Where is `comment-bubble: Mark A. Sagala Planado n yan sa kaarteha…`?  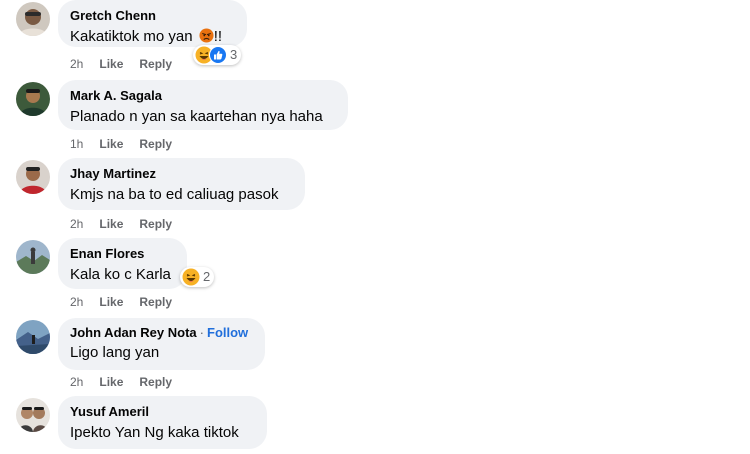
comment-bubble: Mark A. Sagala Planado n yan sa kaarteha… is located at coordinates (203, 105).